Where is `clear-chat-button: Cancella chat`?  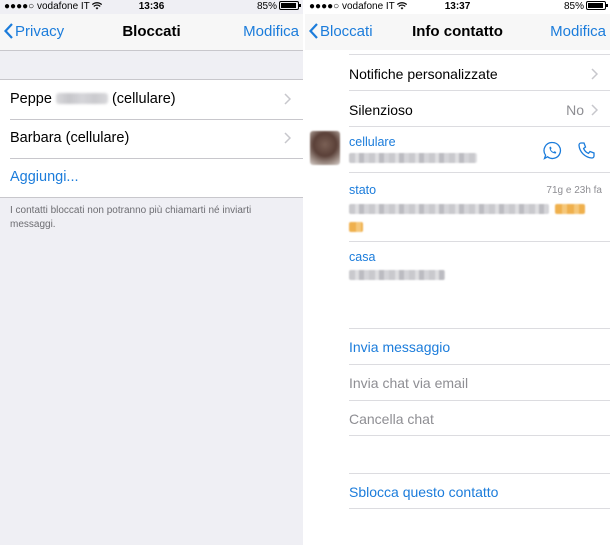
clear-chat-button: Cancella chat is located at coordinates (479, 418).